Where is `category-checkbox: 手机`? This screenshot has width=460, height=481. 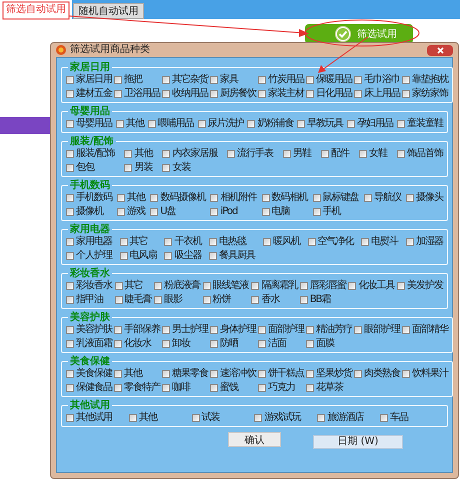
category-checkbox: 手机 is located at coordinates (335, 211).